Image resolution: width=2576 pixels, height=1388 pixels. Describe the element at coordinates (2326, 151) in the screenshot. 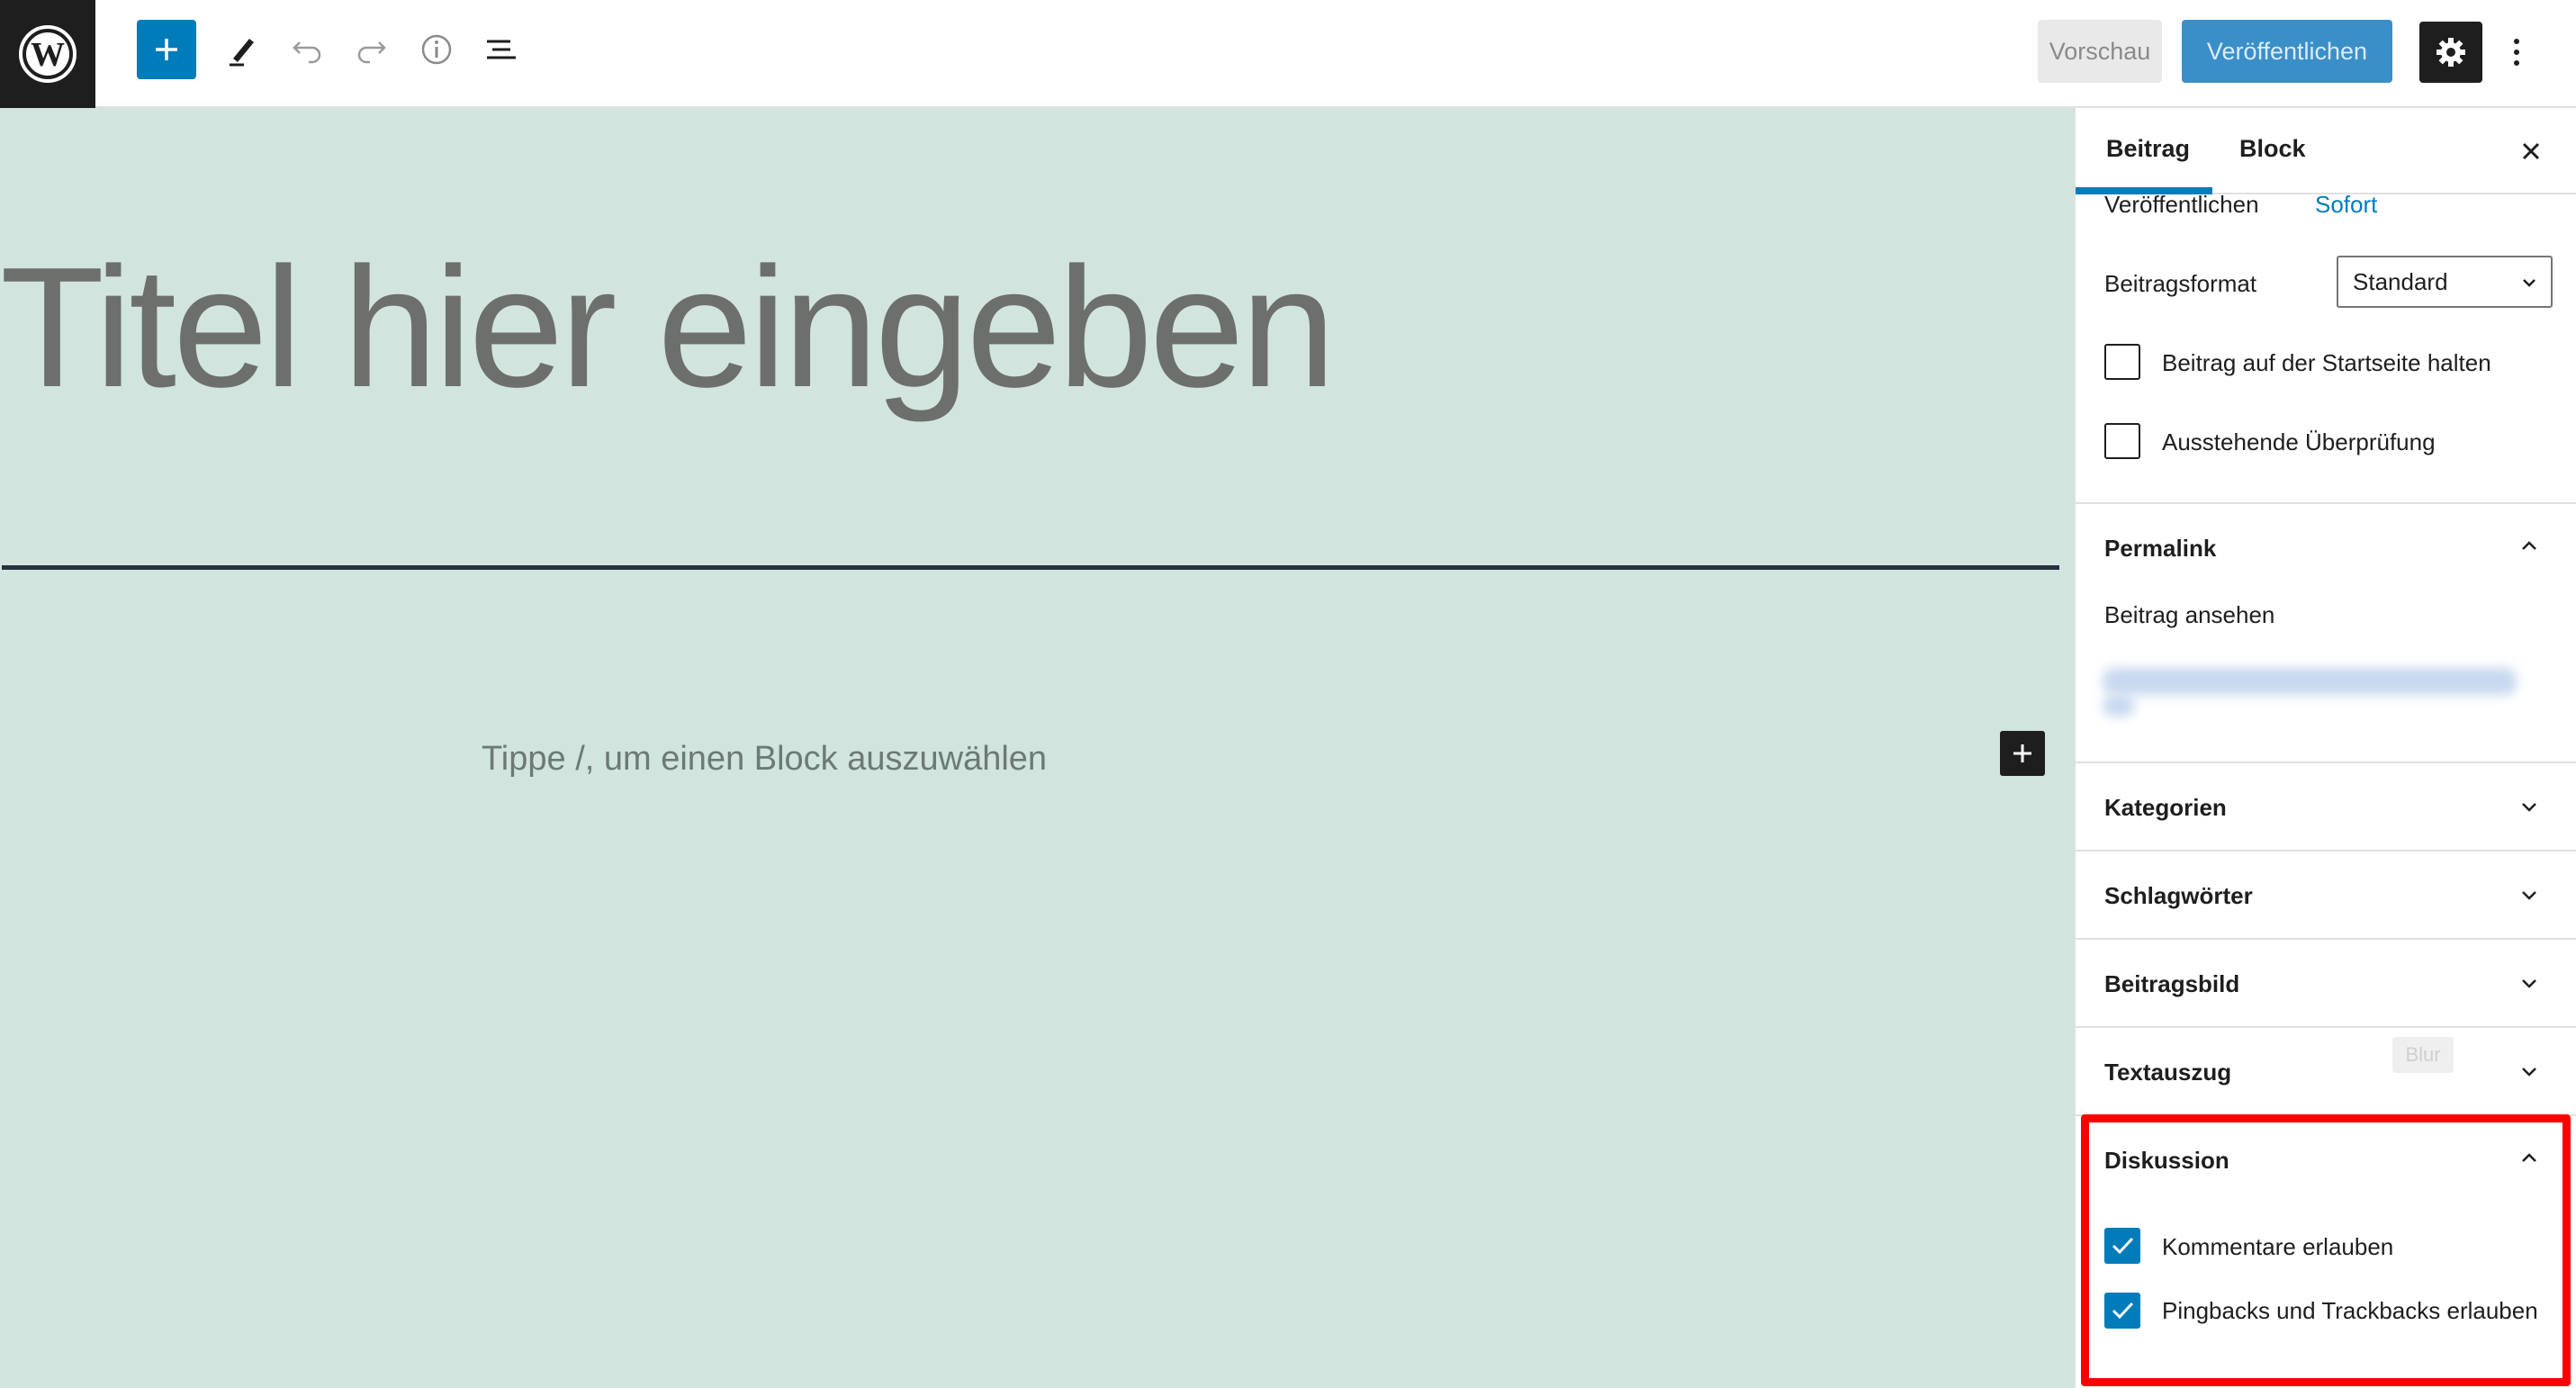

I see `sidebar-tabs: Beitrag Block` at that location.